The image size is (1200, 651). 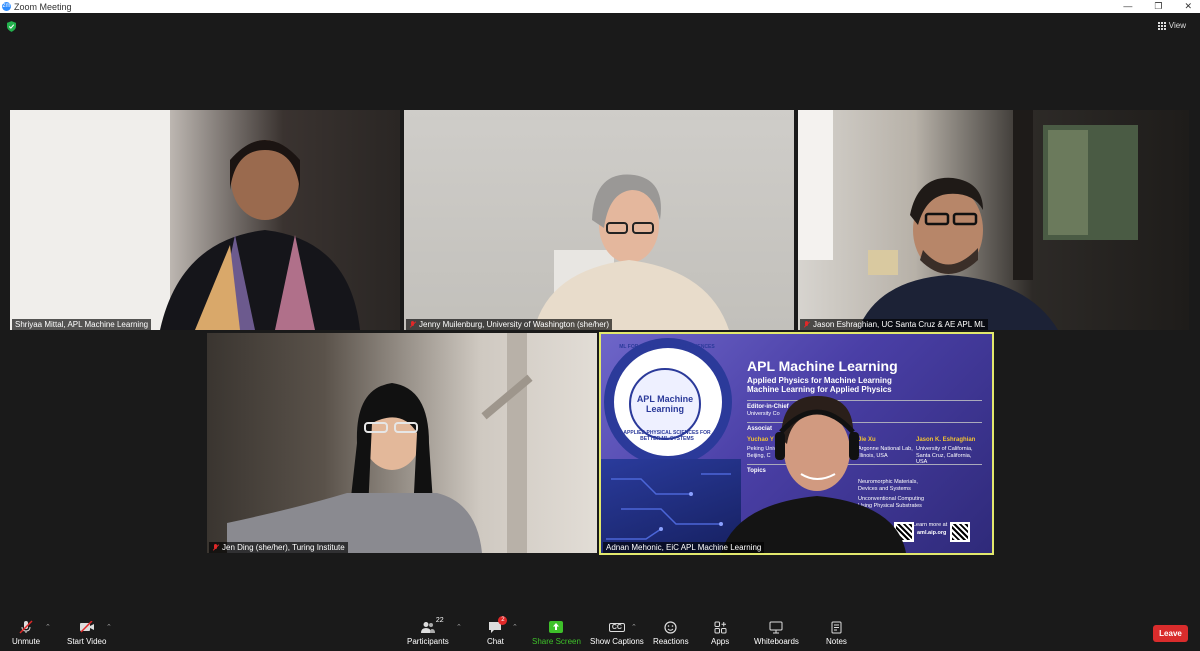 I want to click on zoom-app-icon: zm, so click(x=6, y=6).